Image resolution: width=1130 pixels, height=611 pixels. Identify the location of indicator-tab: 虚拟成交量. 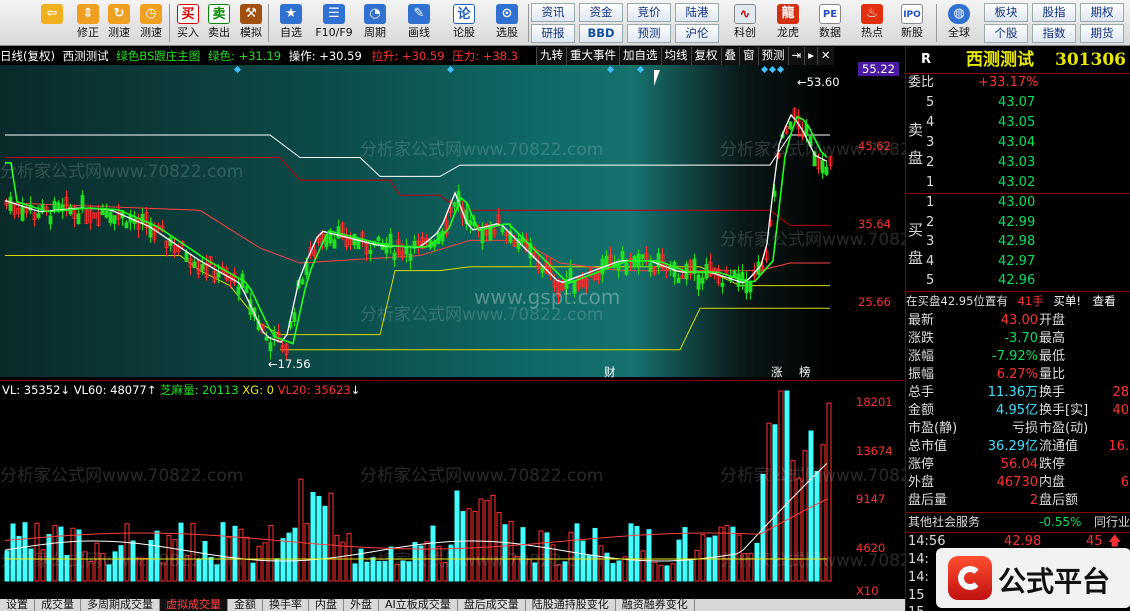
(194, 605).